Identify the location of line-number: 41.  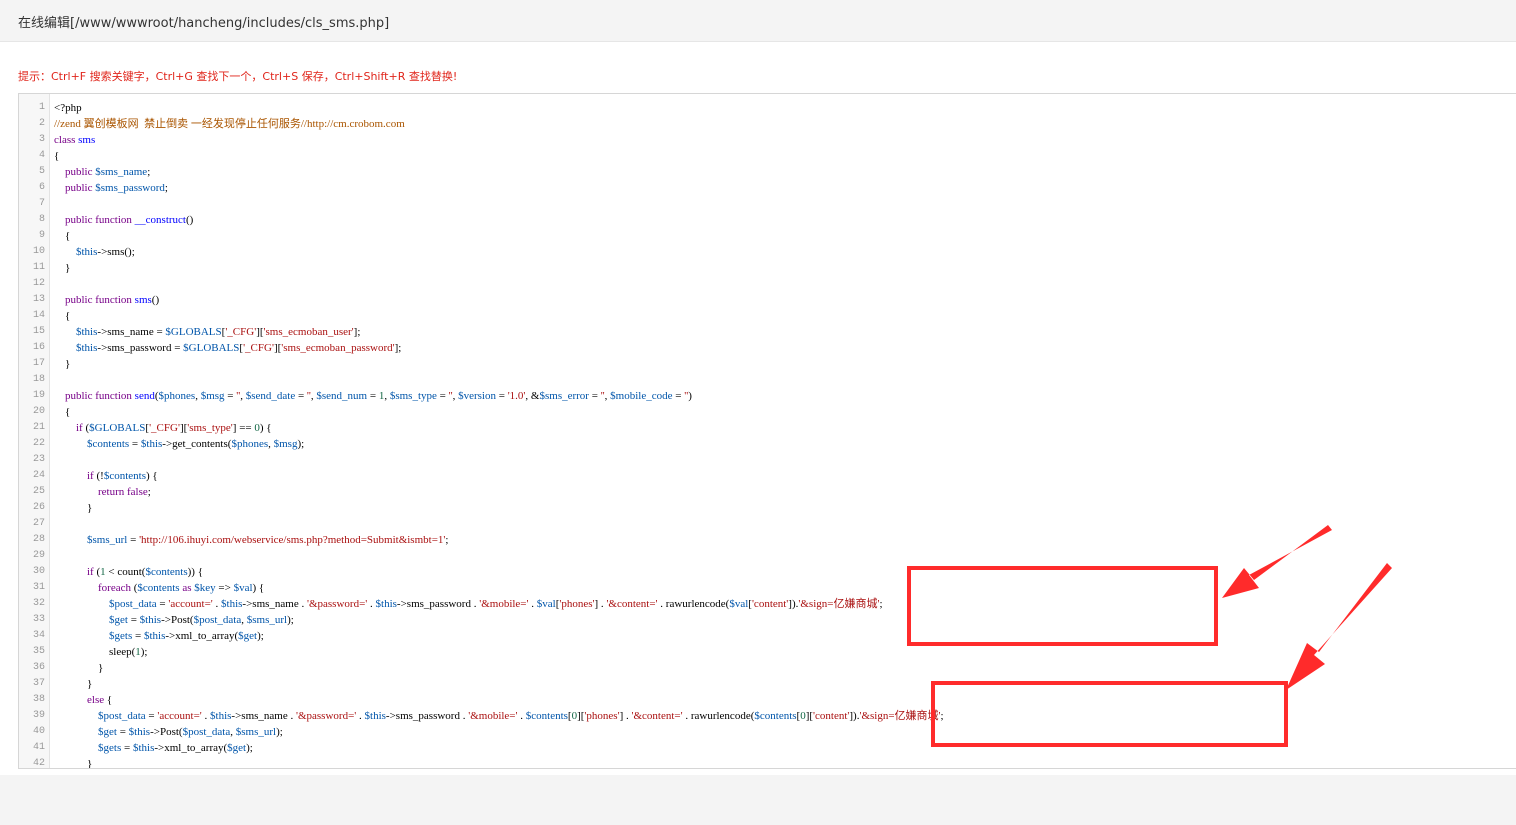
(38, 747).